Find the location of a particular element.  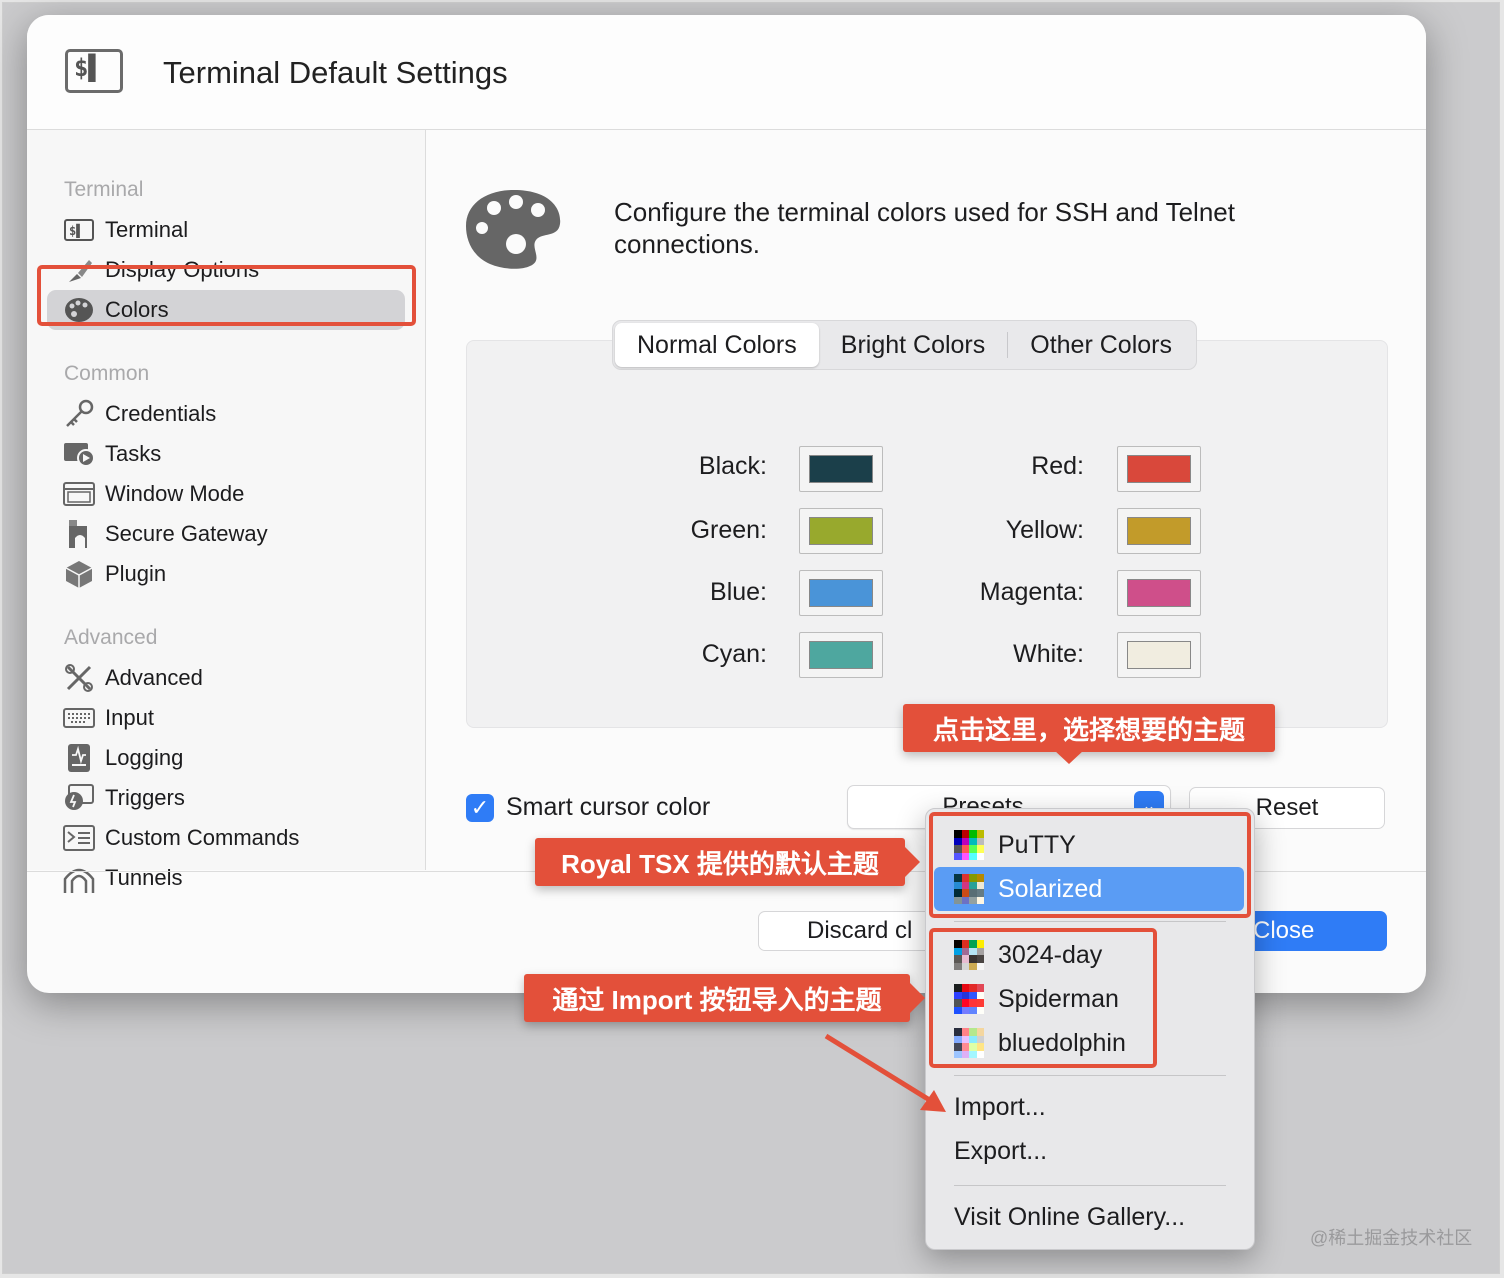

smart-cursor-label: Smart cursor color is located at coordinates (608, 807).